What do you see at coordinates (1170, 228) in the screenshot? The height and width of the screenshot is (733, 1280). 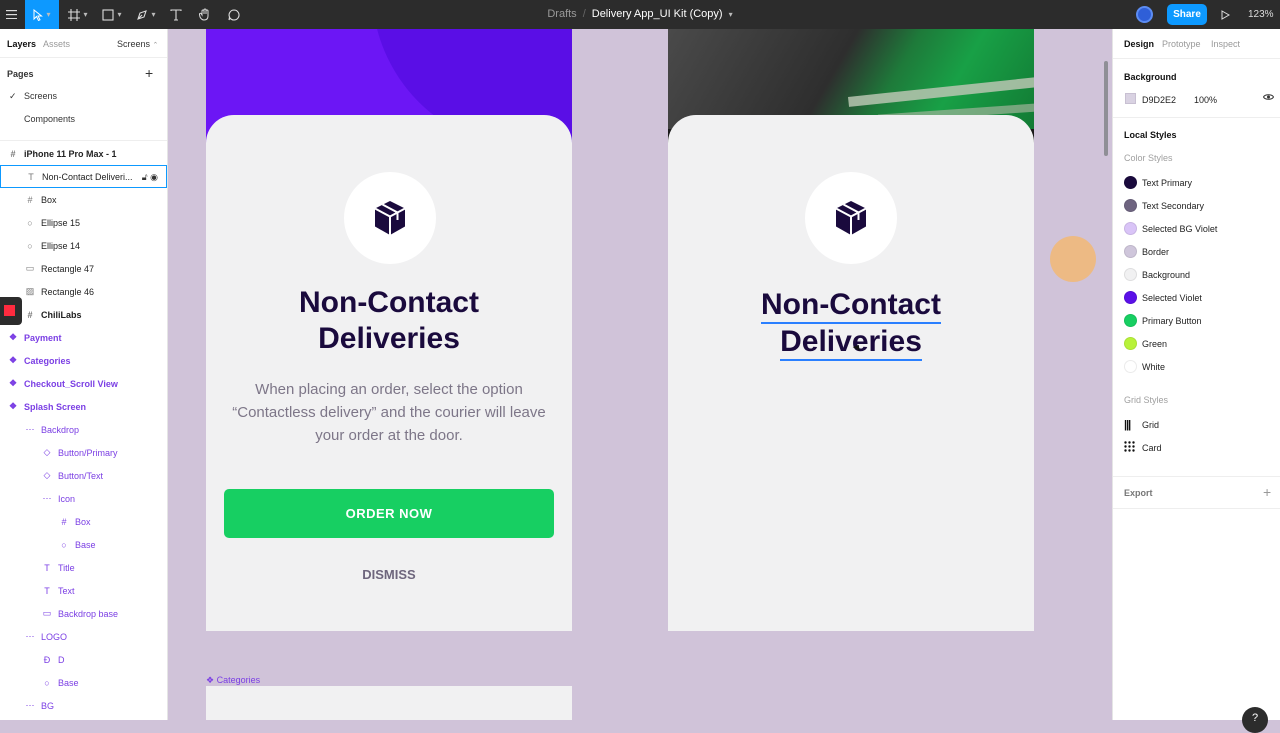 I see `color-style-row: Selected BG Violet` at bounding box center [1170, 228].